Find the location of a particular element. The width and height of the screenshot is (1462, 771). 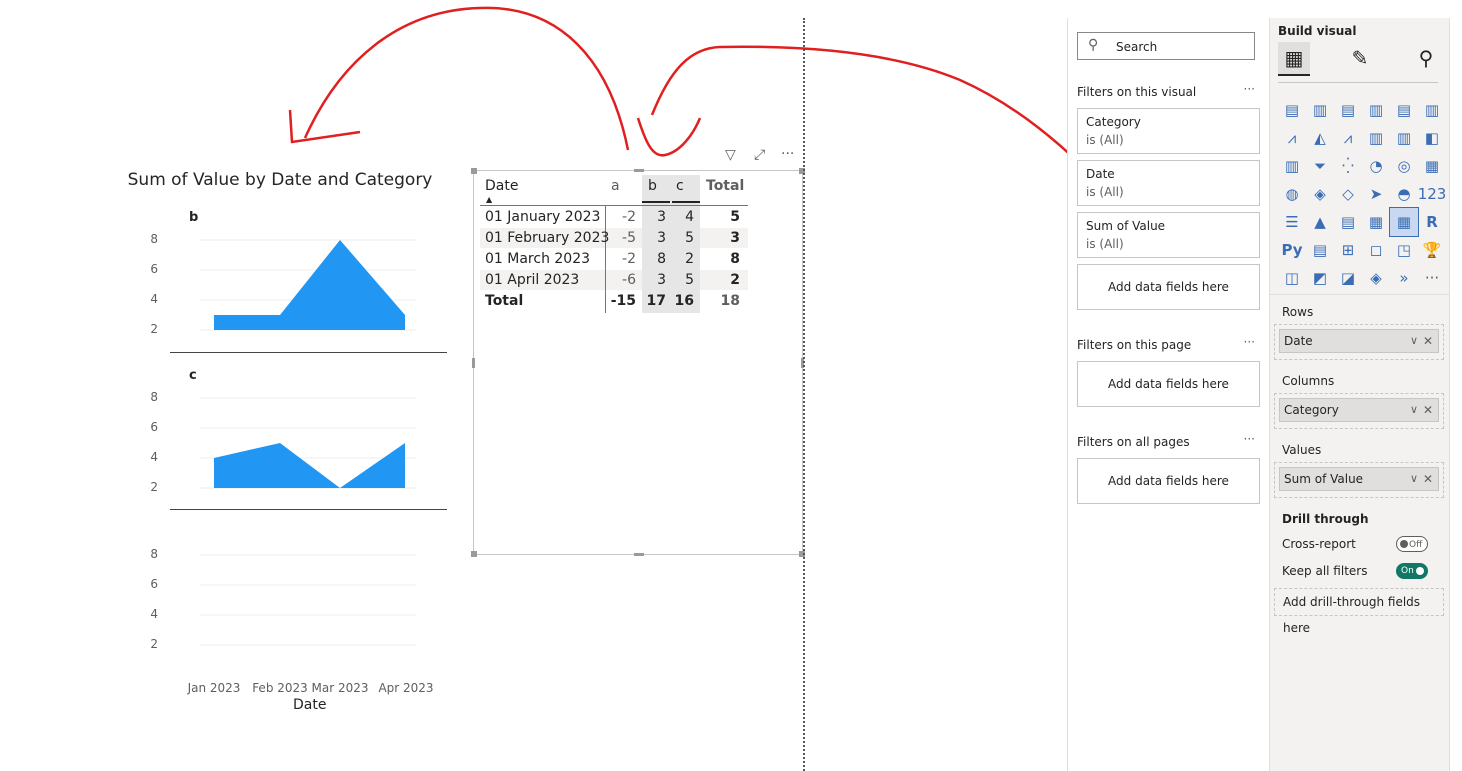

matrix-icon: ▦ is located at coordinates (1404, 222).